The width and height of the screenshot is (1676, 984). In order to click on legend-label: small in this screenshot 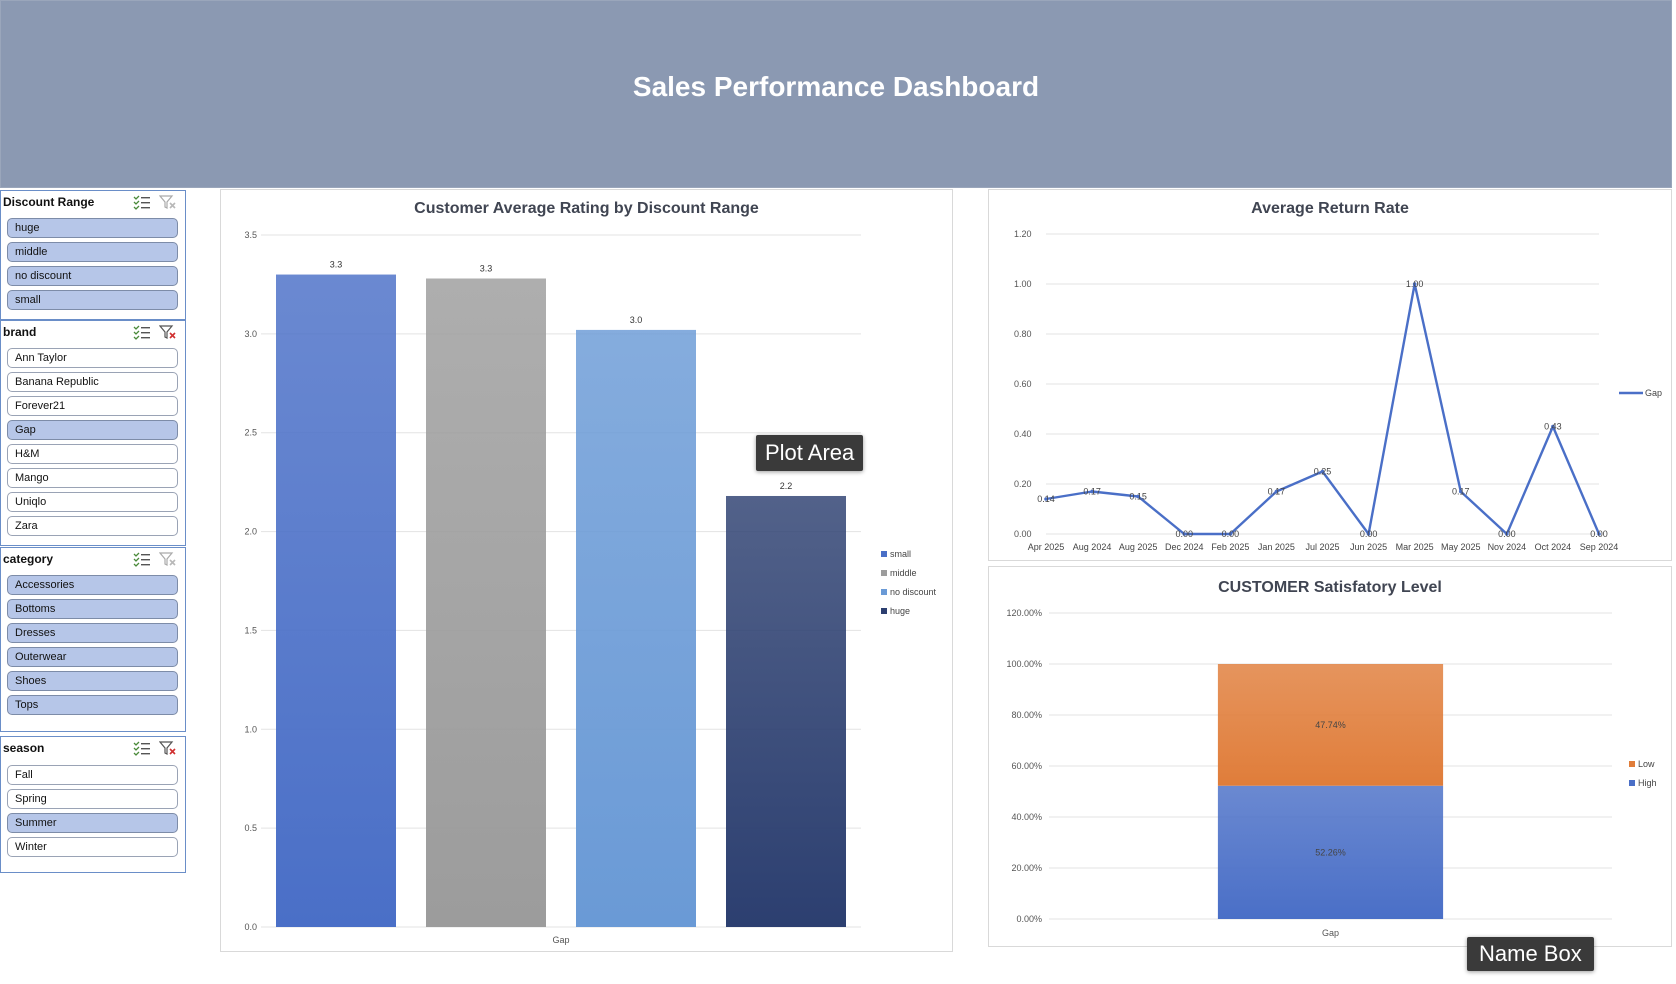, I will do `click(900, 554)`.